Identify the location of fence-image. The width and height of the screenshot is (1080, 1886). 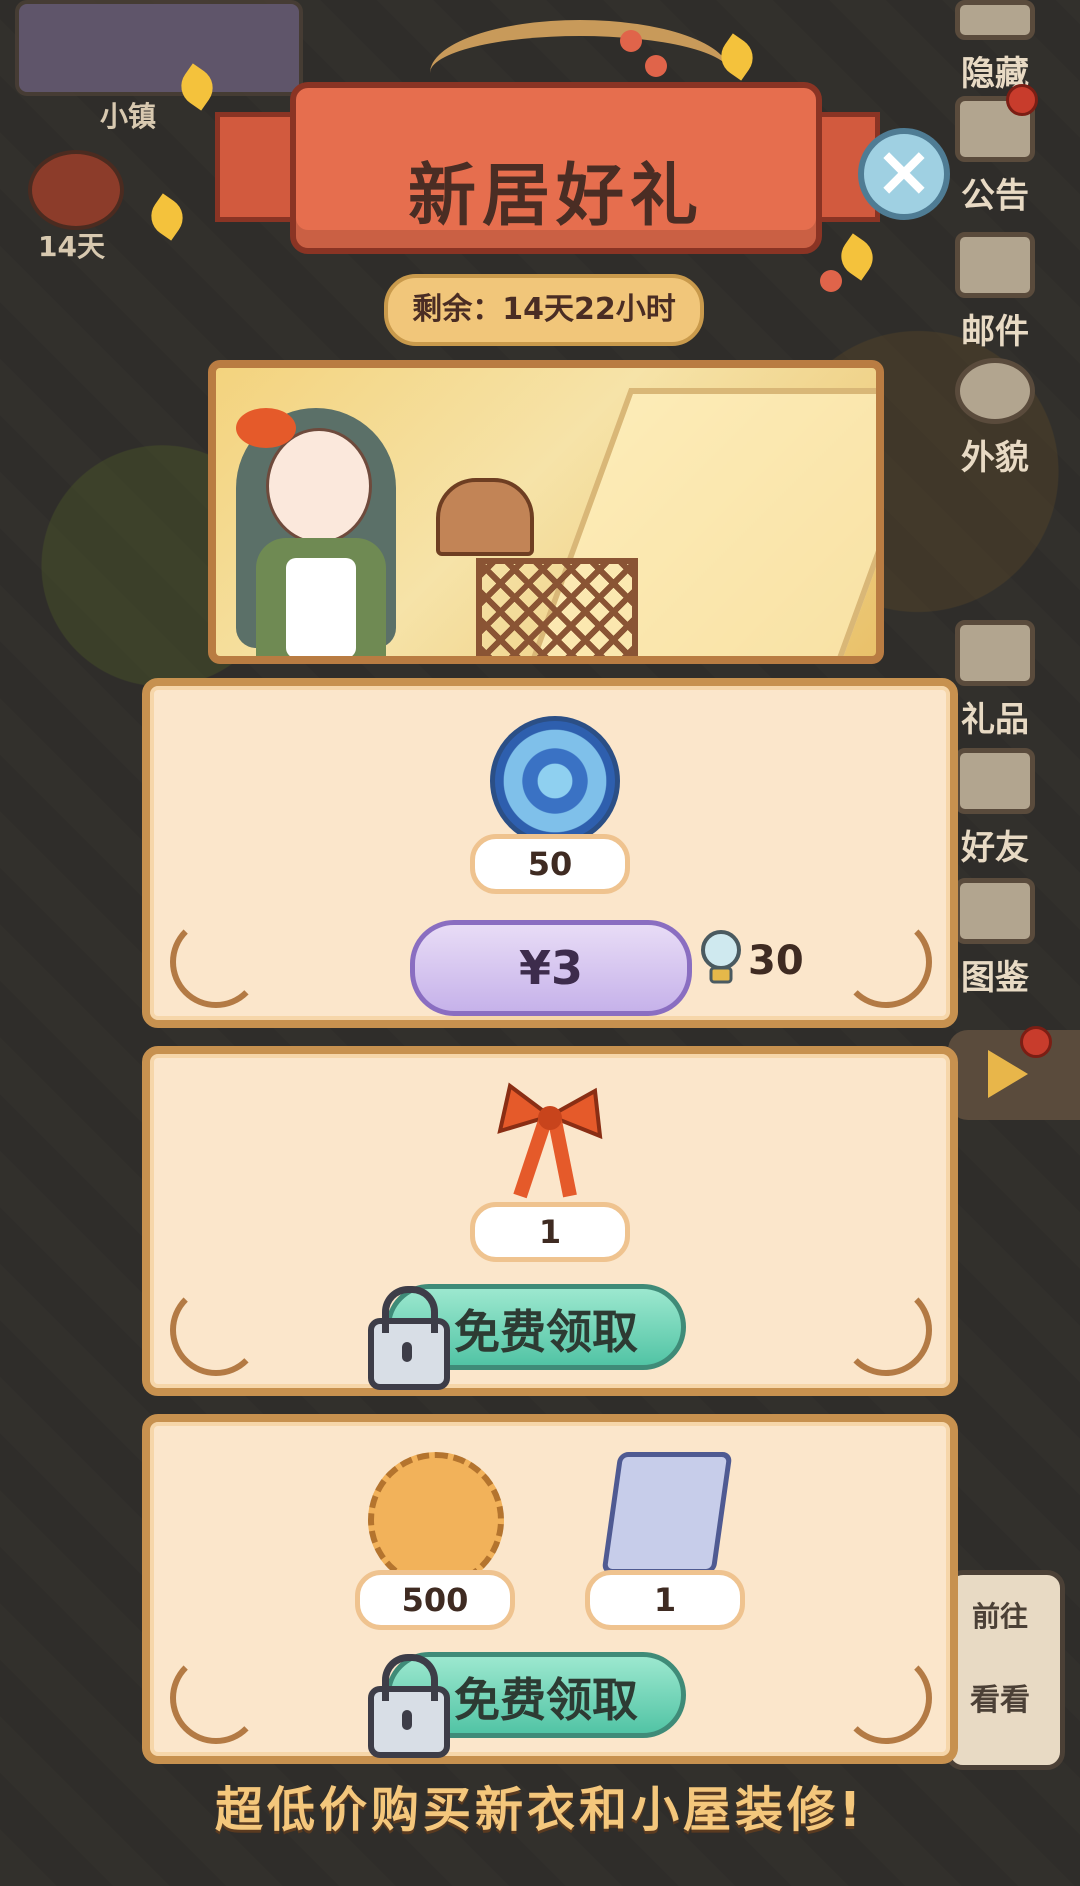
(557, 607).